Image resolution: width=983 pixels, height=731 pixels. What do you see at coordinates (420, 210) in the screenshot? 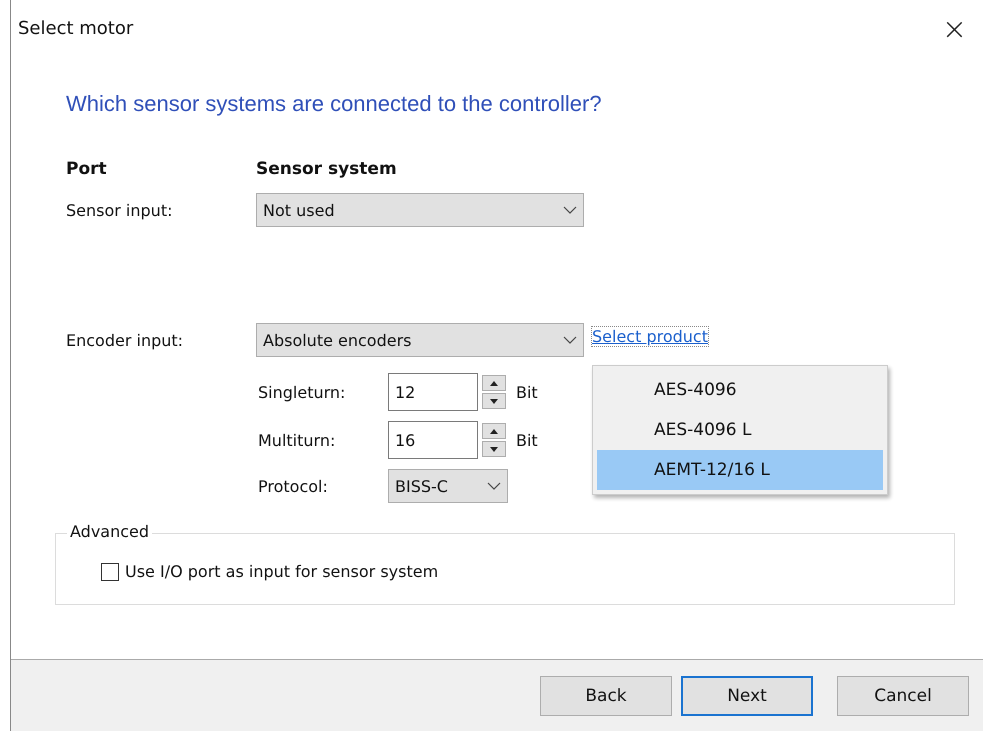
I see `dropdown: Not used` at bounding box center [420, 210].